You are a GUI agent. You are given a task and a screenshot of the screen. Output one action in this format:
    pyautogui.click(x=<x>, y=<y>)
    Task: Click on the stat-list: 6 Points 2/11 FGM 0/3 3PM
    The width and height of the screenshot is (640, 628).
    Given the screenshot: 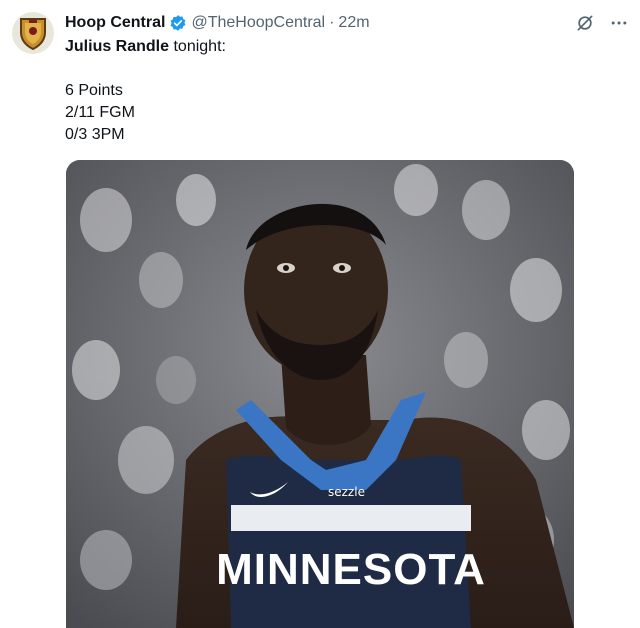 What is the action you would take?
    pyautogui.click(x=100, y=113)
    